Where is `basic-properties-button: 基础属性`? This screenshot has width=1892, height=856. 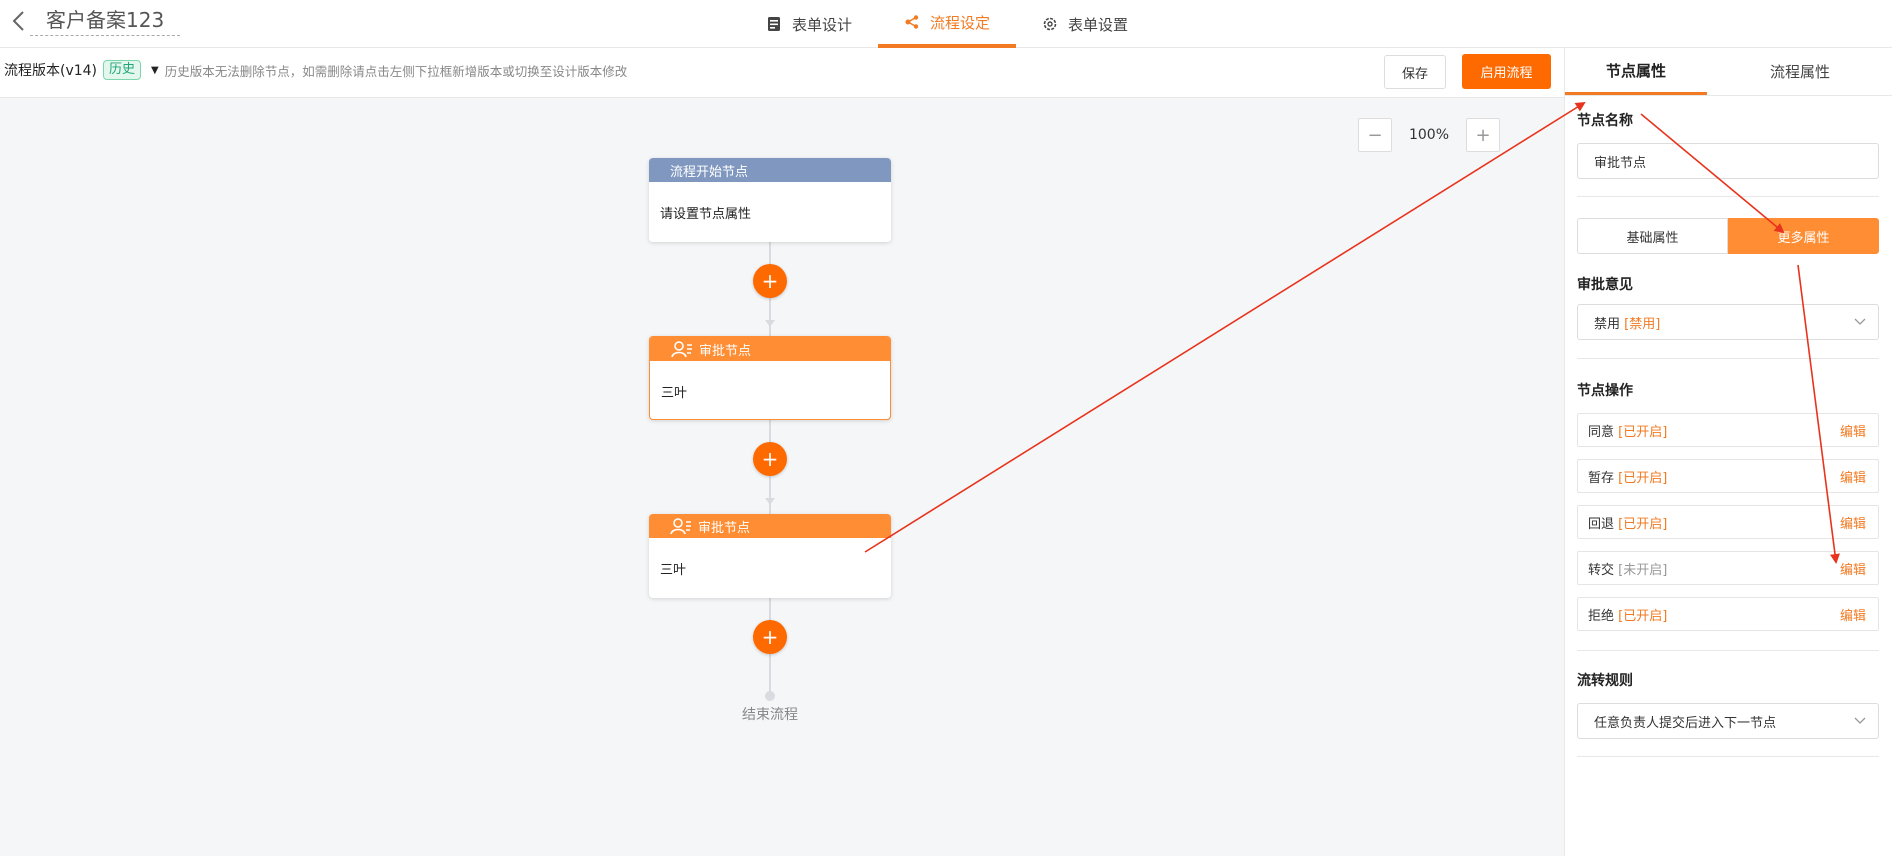
basic-properties-button: 基础属性 is located at coordinates (1652, 236).